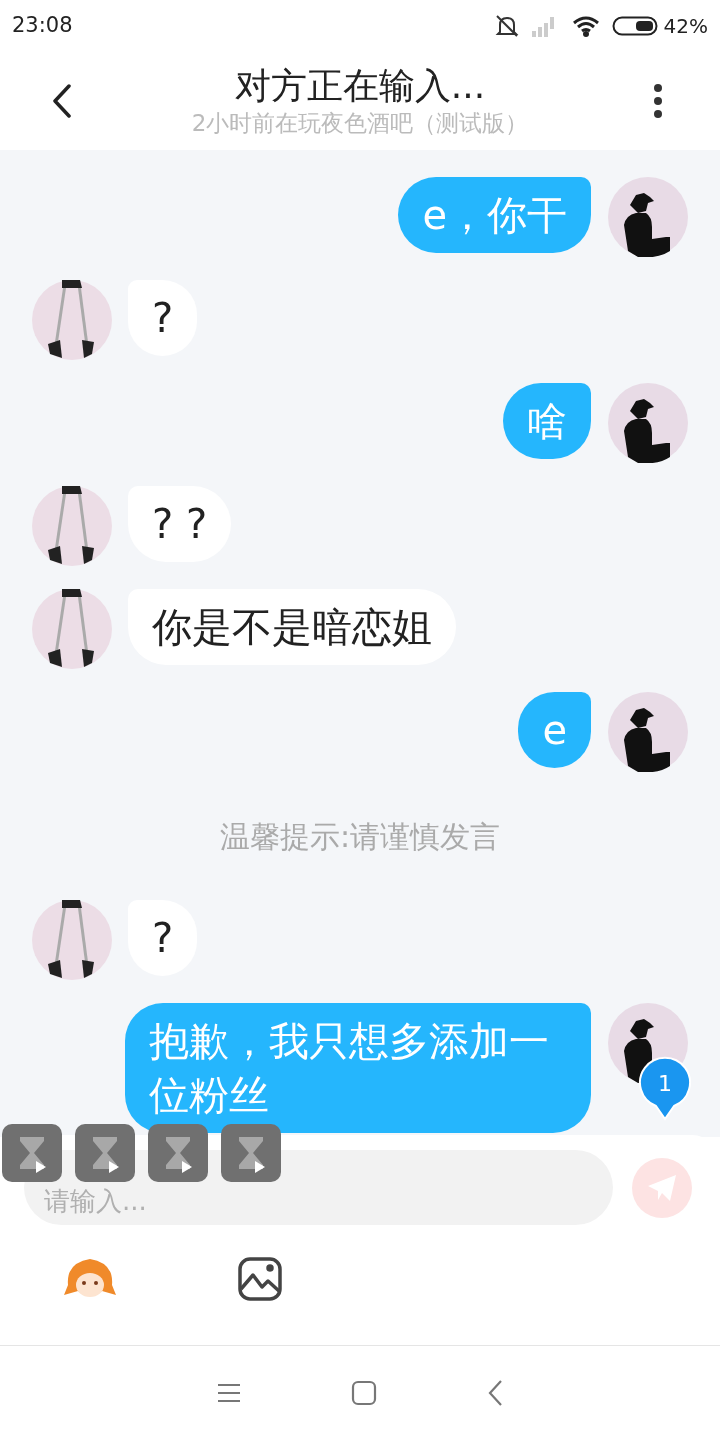 The height and width of the screenshot is (1440, 720). What do you see at coordinates (42, 26) in the screenshot?
I see `status-time: 23:08` at bounding box center [42, 26].